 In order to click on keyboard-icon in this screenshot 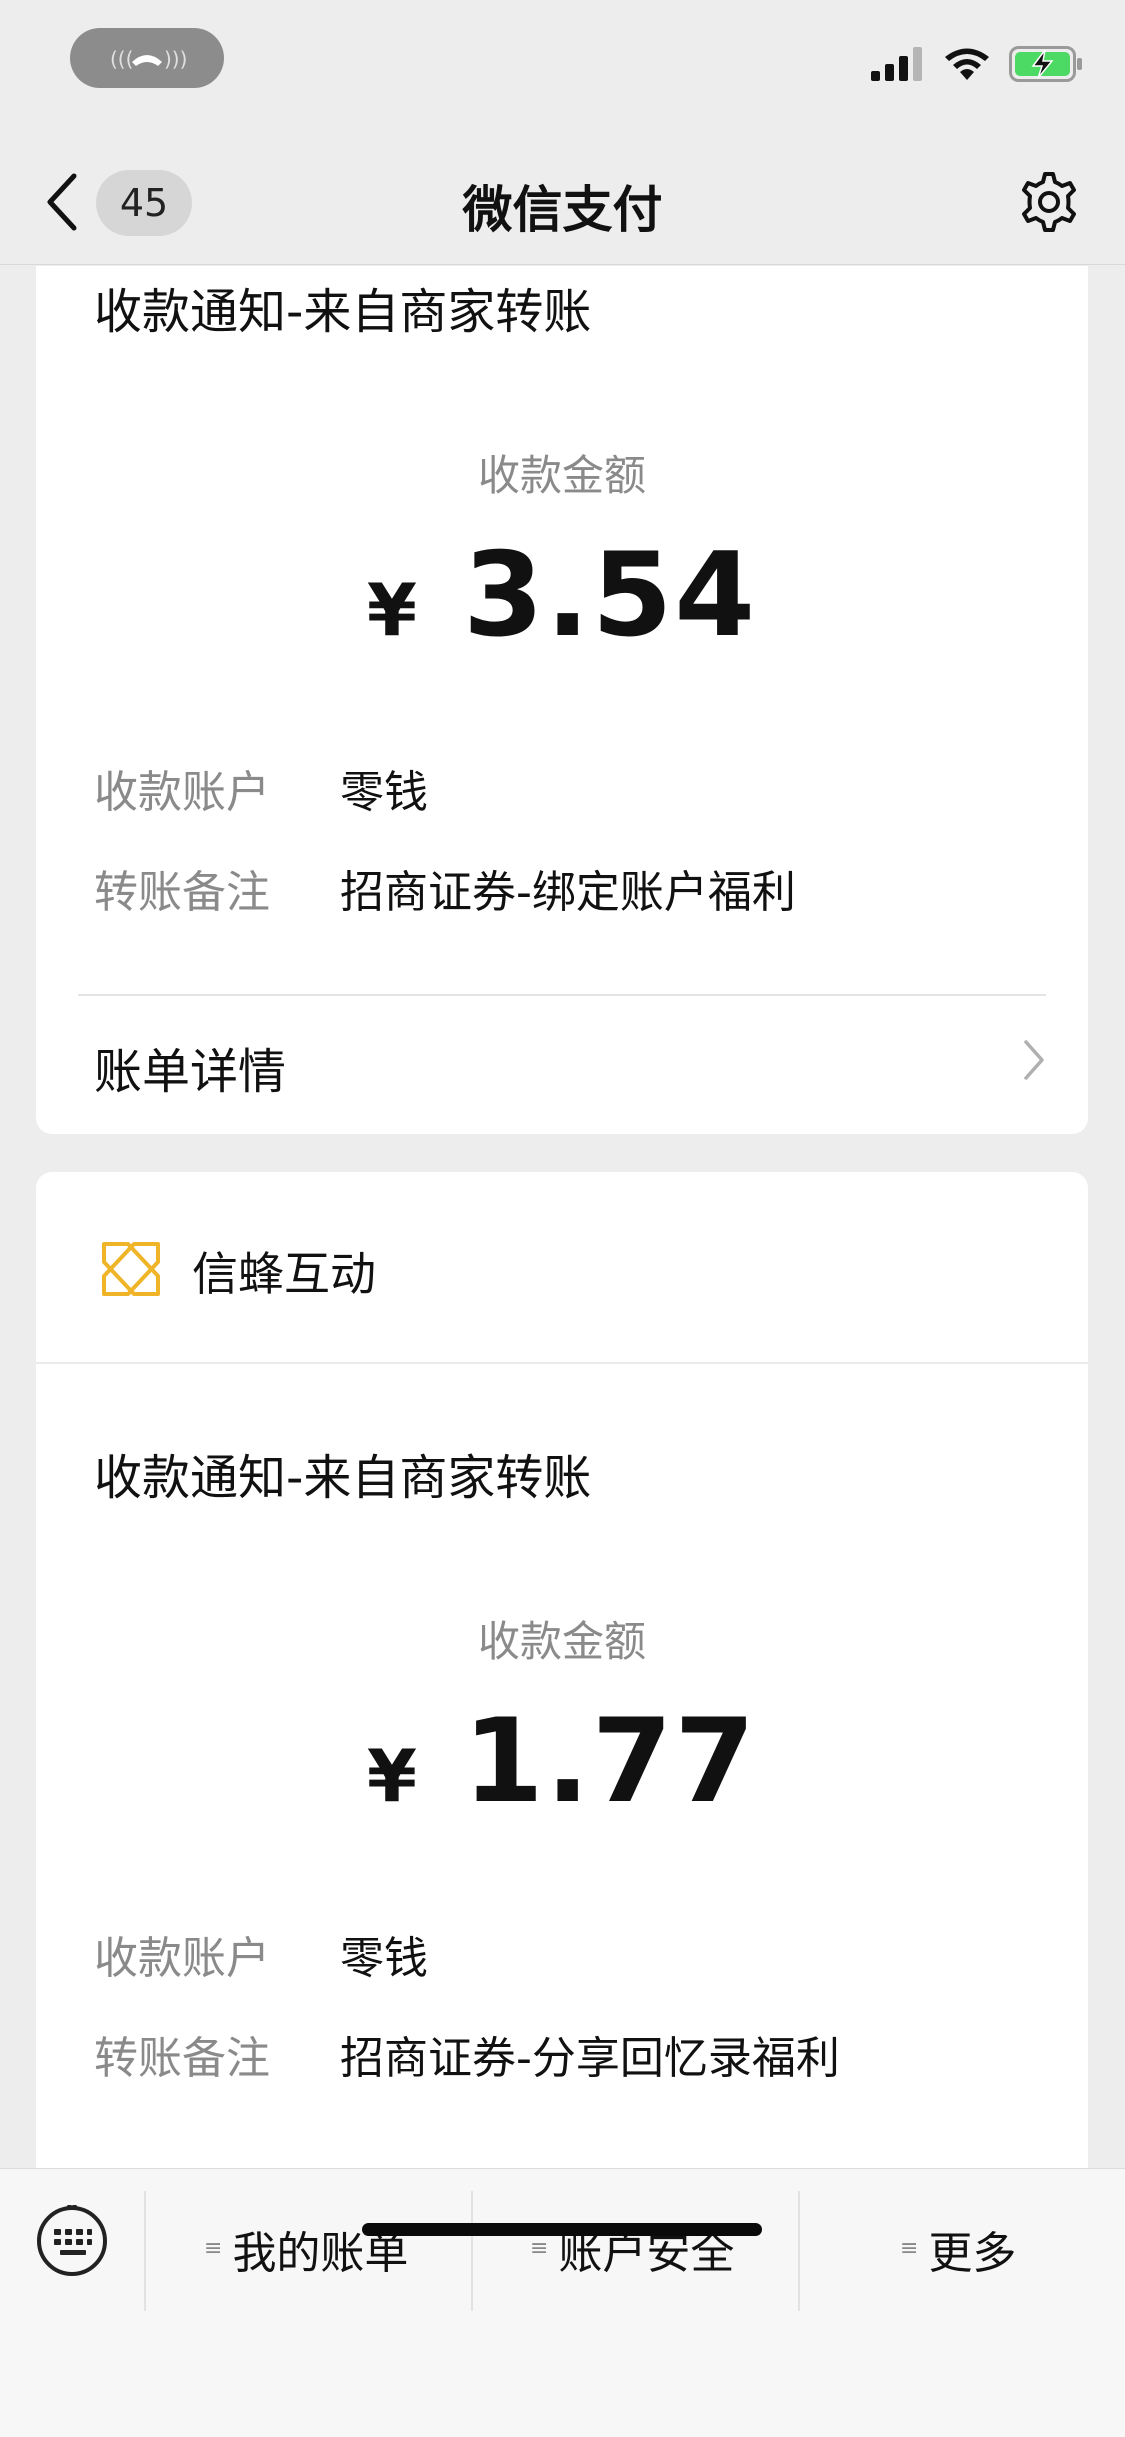, I will do `click(72, 2241)`.